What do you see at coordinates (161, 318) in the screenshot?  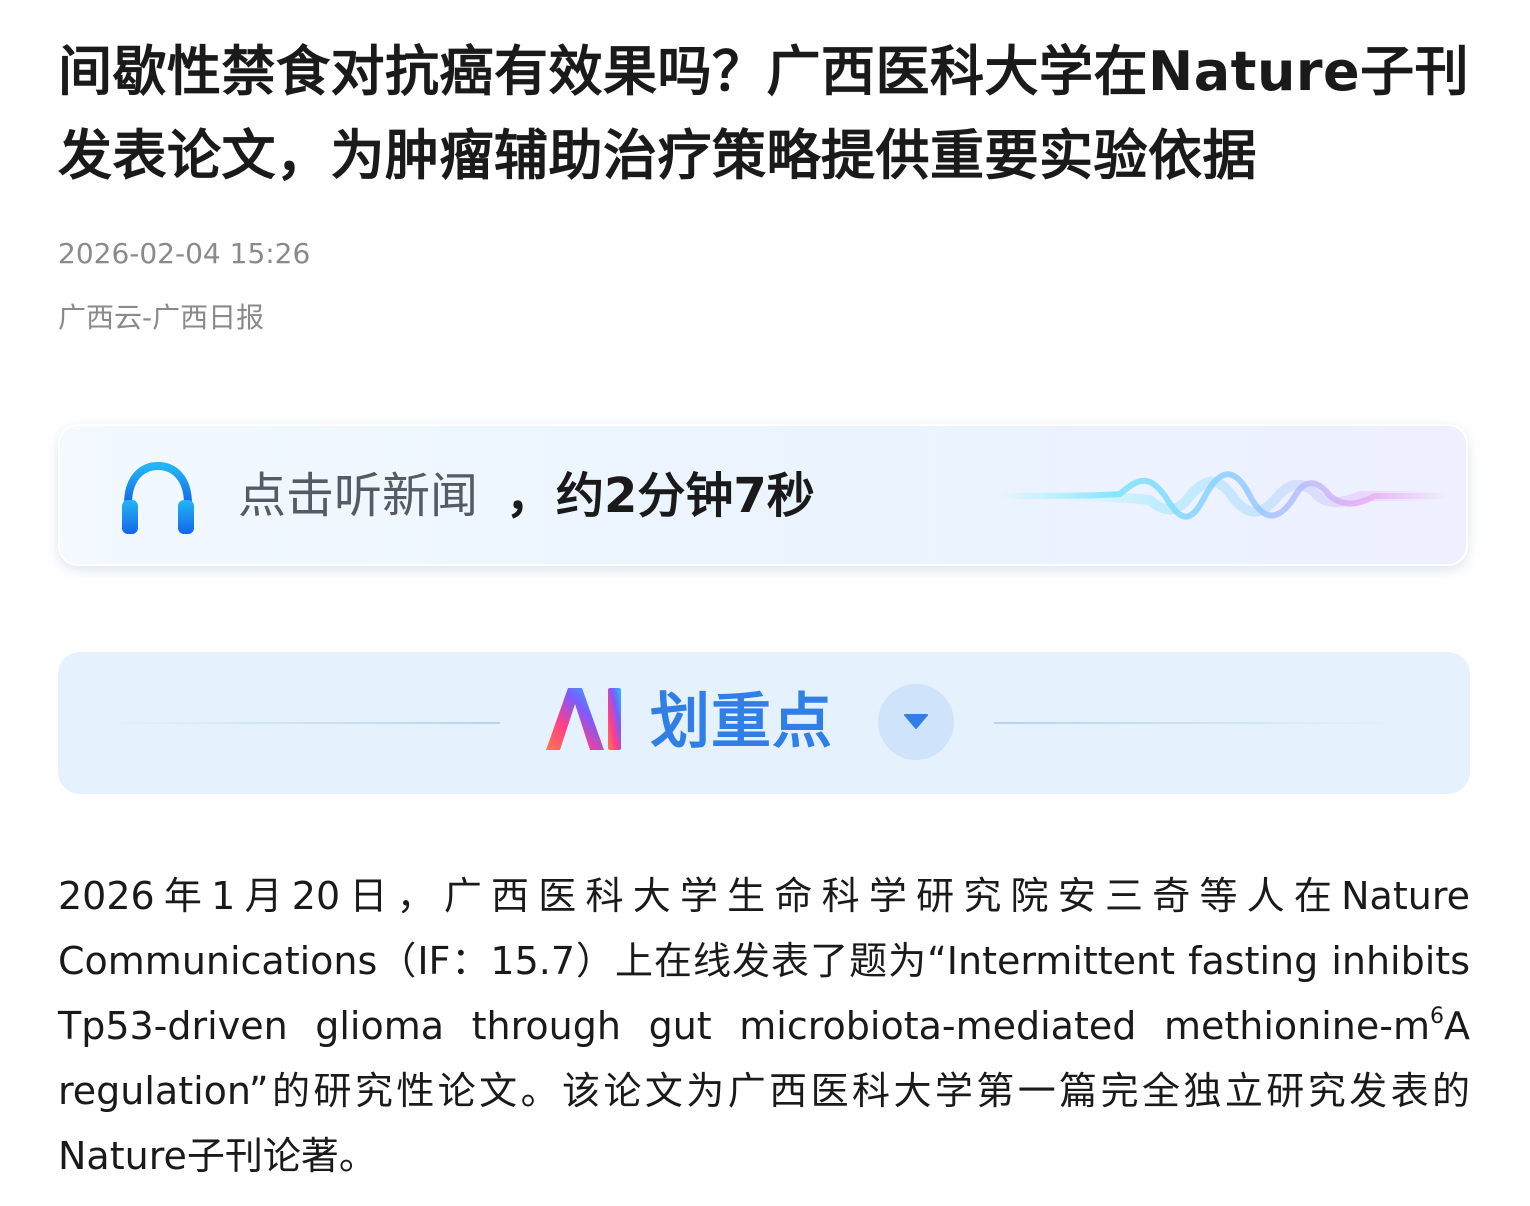 I see `article-source: 广西云-广西日报` at bounding box center [161, 318].